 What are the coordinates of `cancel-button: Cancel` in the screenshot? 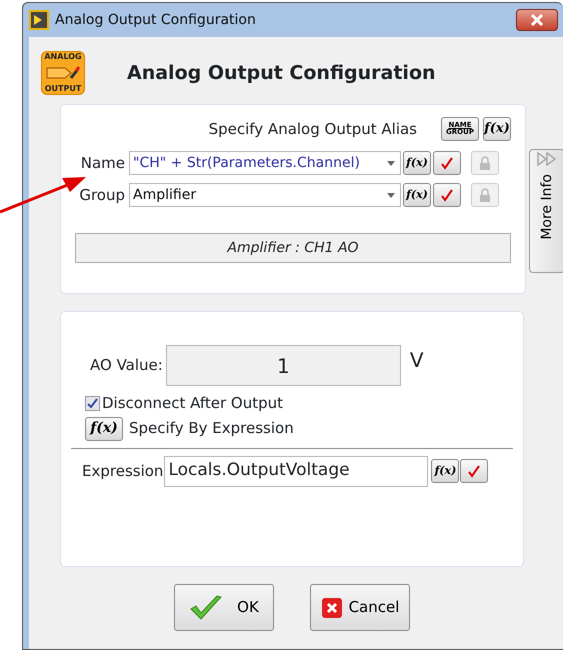 It's located at (360, 607).